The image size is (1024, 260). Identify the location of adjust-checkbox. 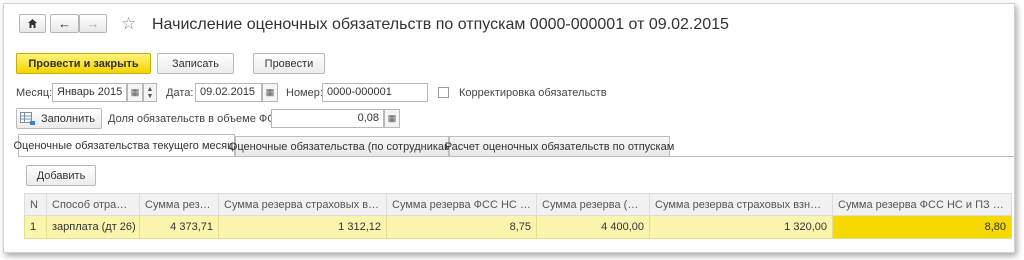
(443, 92).